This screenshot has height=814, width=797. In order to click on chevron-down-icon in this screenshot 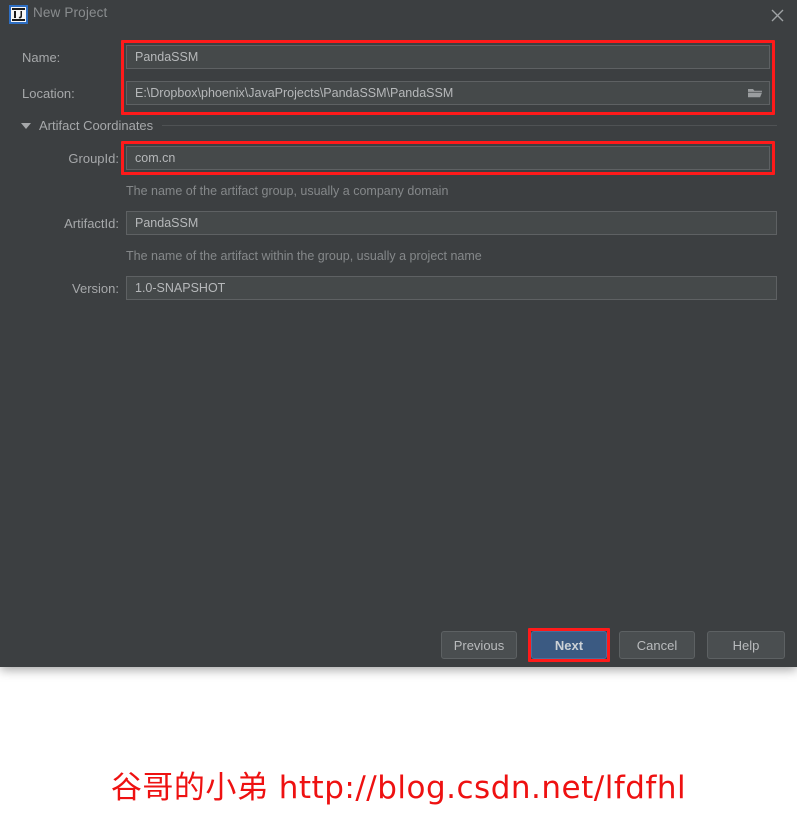, I will do `click(26, 125)`.